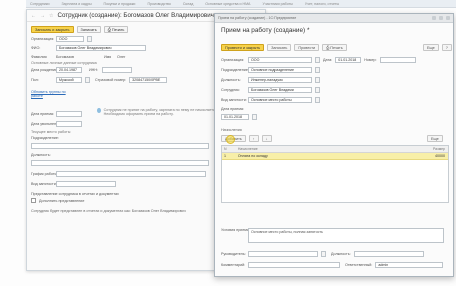  I want to click on hire-doc-date-field: 01.01.2018, so click(348, 60).